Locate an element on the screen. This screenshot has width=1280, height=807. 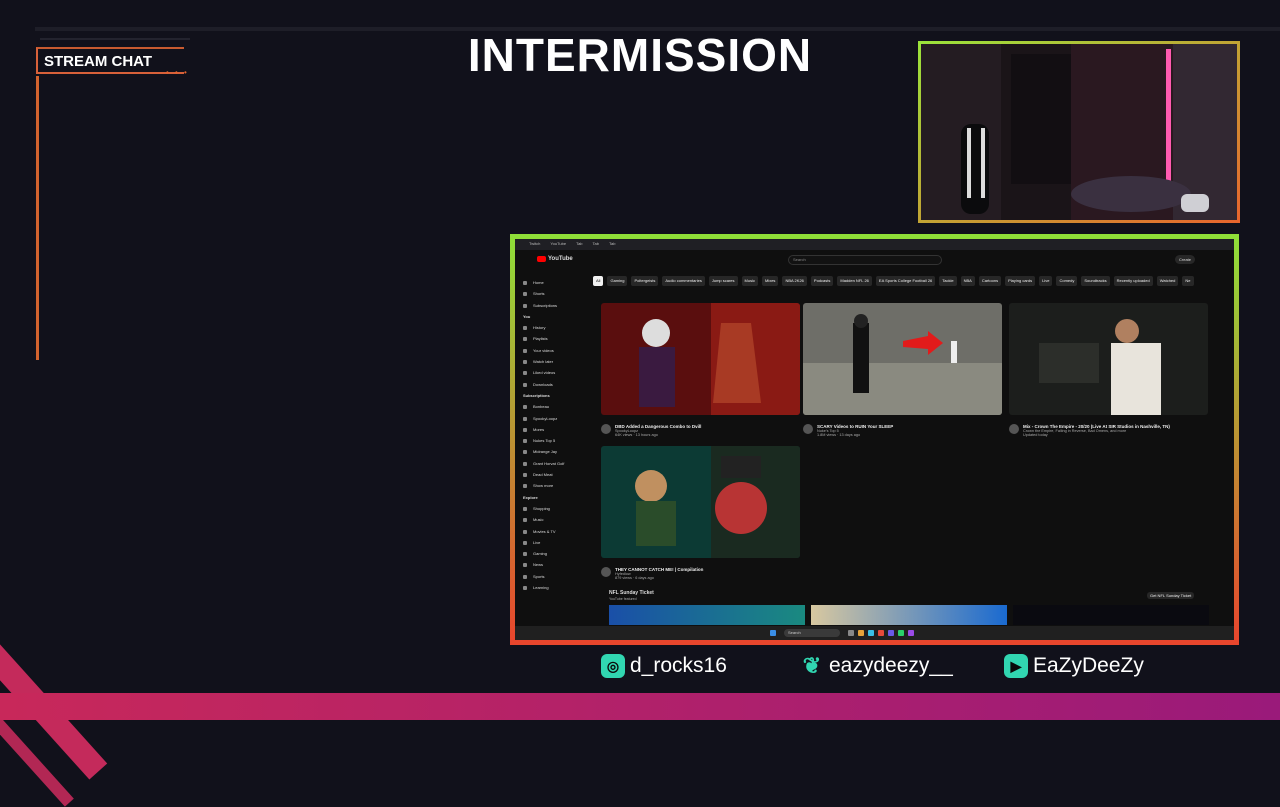
sidebar-item: Home is located at coordinates (554, 282).